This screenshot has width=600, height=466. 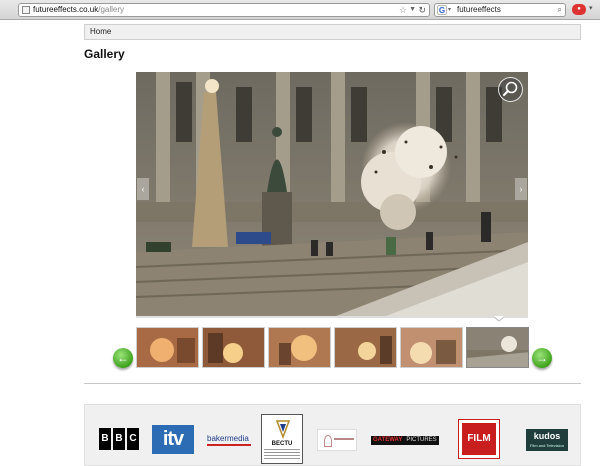 I want to click on url-path: /gallery, so click(x=111, y=9).